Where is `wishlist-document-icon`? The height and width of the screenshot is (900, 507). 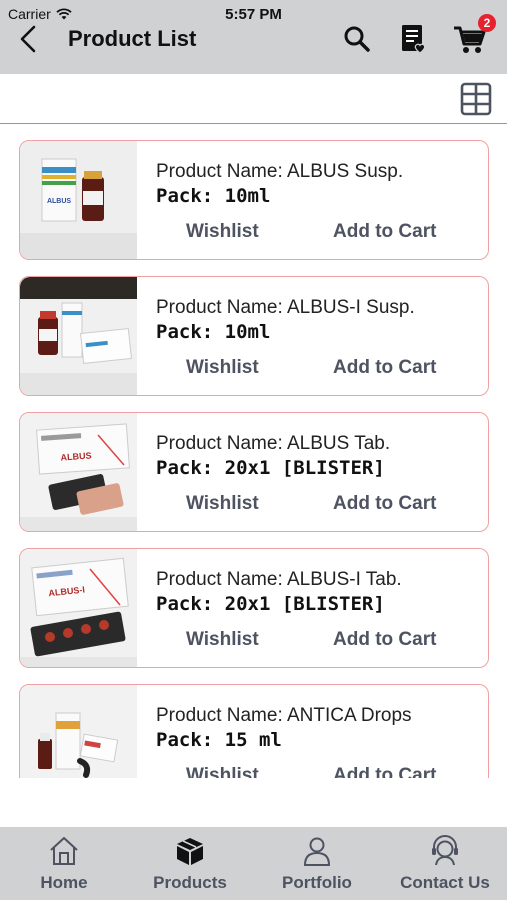
wishlist-document-icon is located at coordinates (413, 39).